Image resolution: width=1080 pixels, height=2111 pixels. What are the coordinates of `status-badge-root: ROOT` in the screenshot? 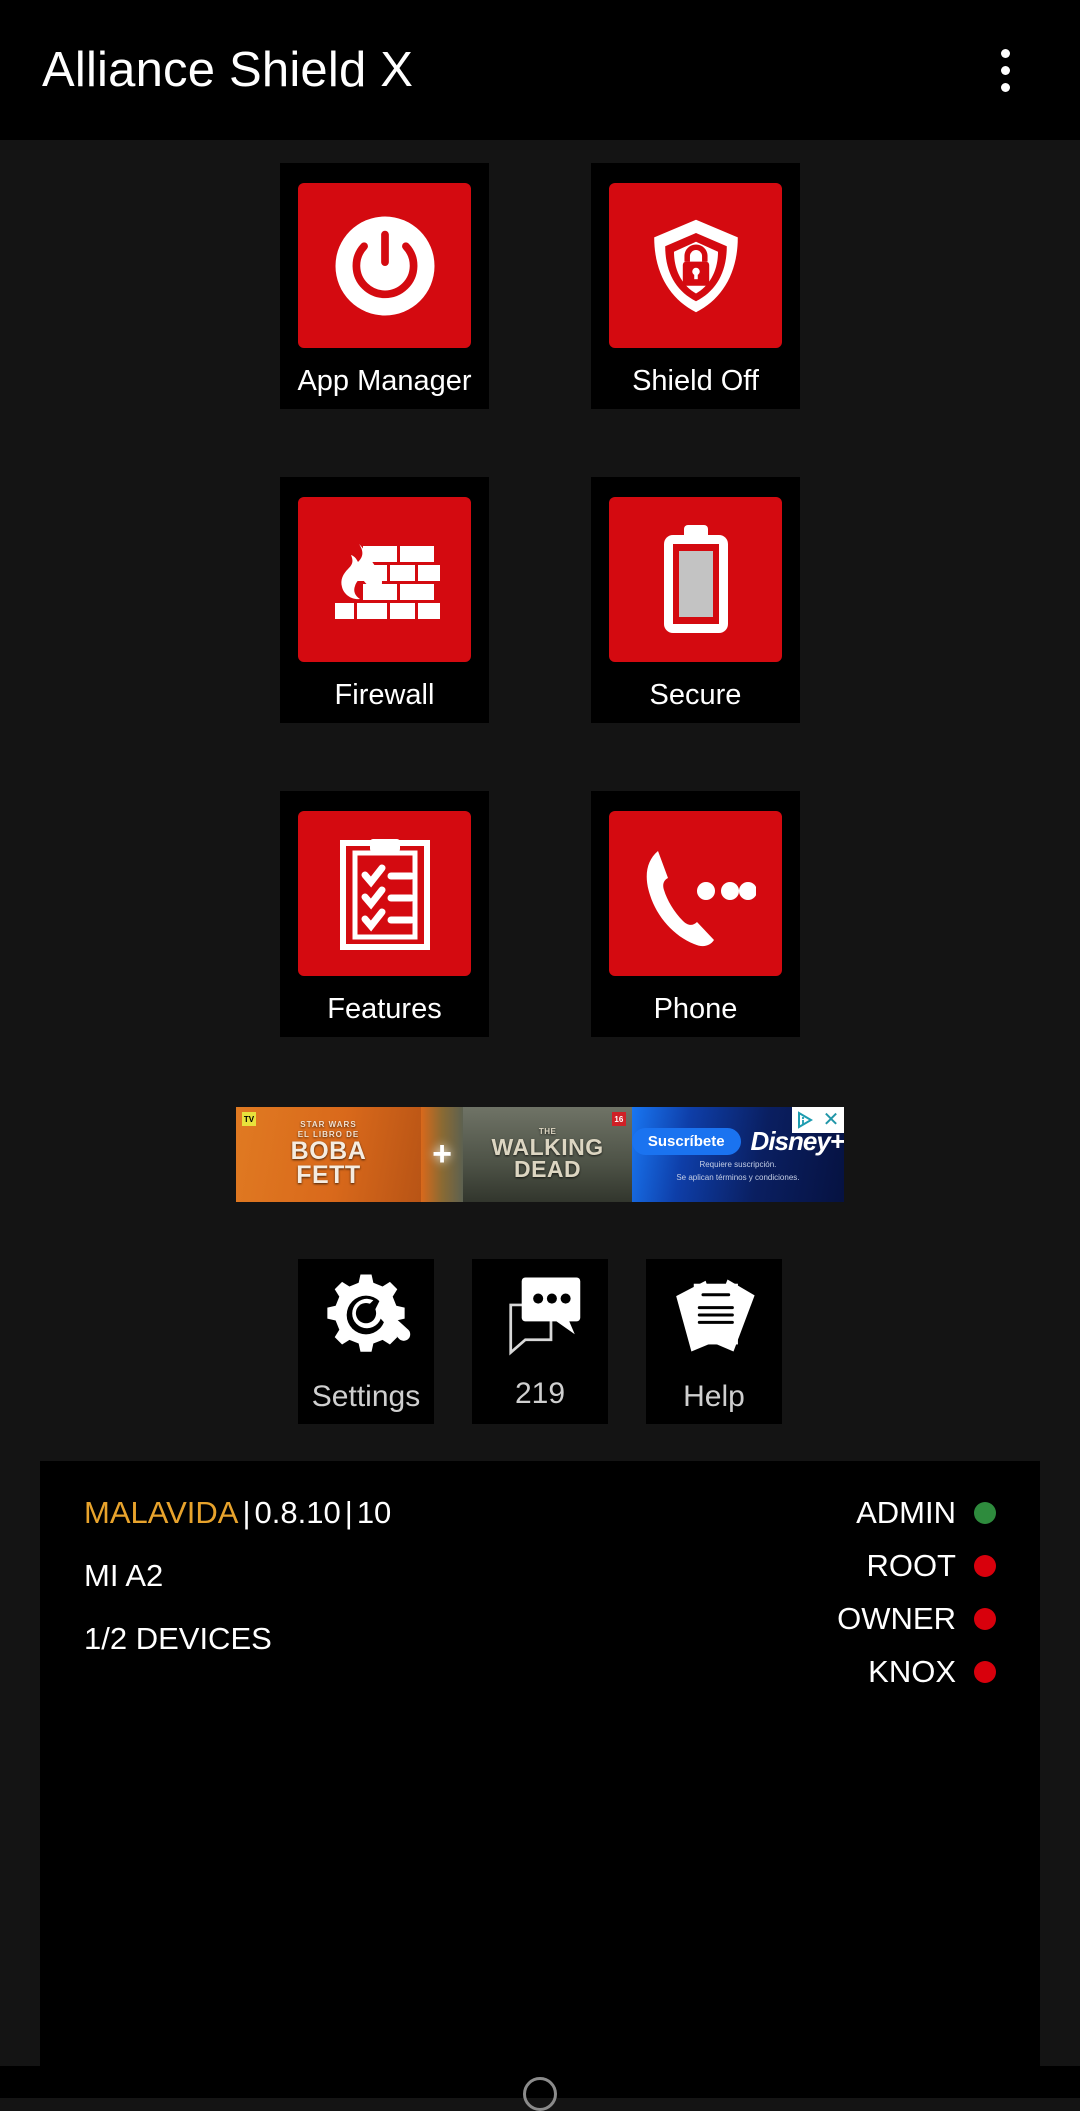 It's located at (931, 1566).